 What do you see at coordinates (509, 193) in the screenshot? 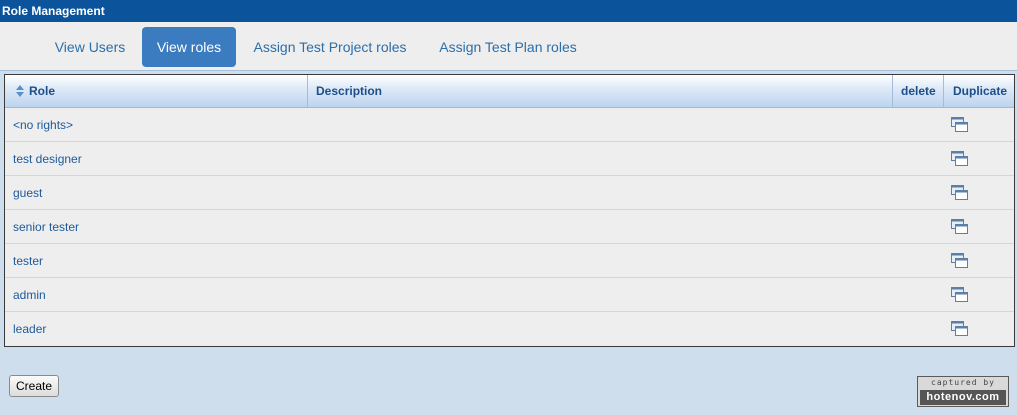
I see `table-row: guest` at bounding box center [509, 193].